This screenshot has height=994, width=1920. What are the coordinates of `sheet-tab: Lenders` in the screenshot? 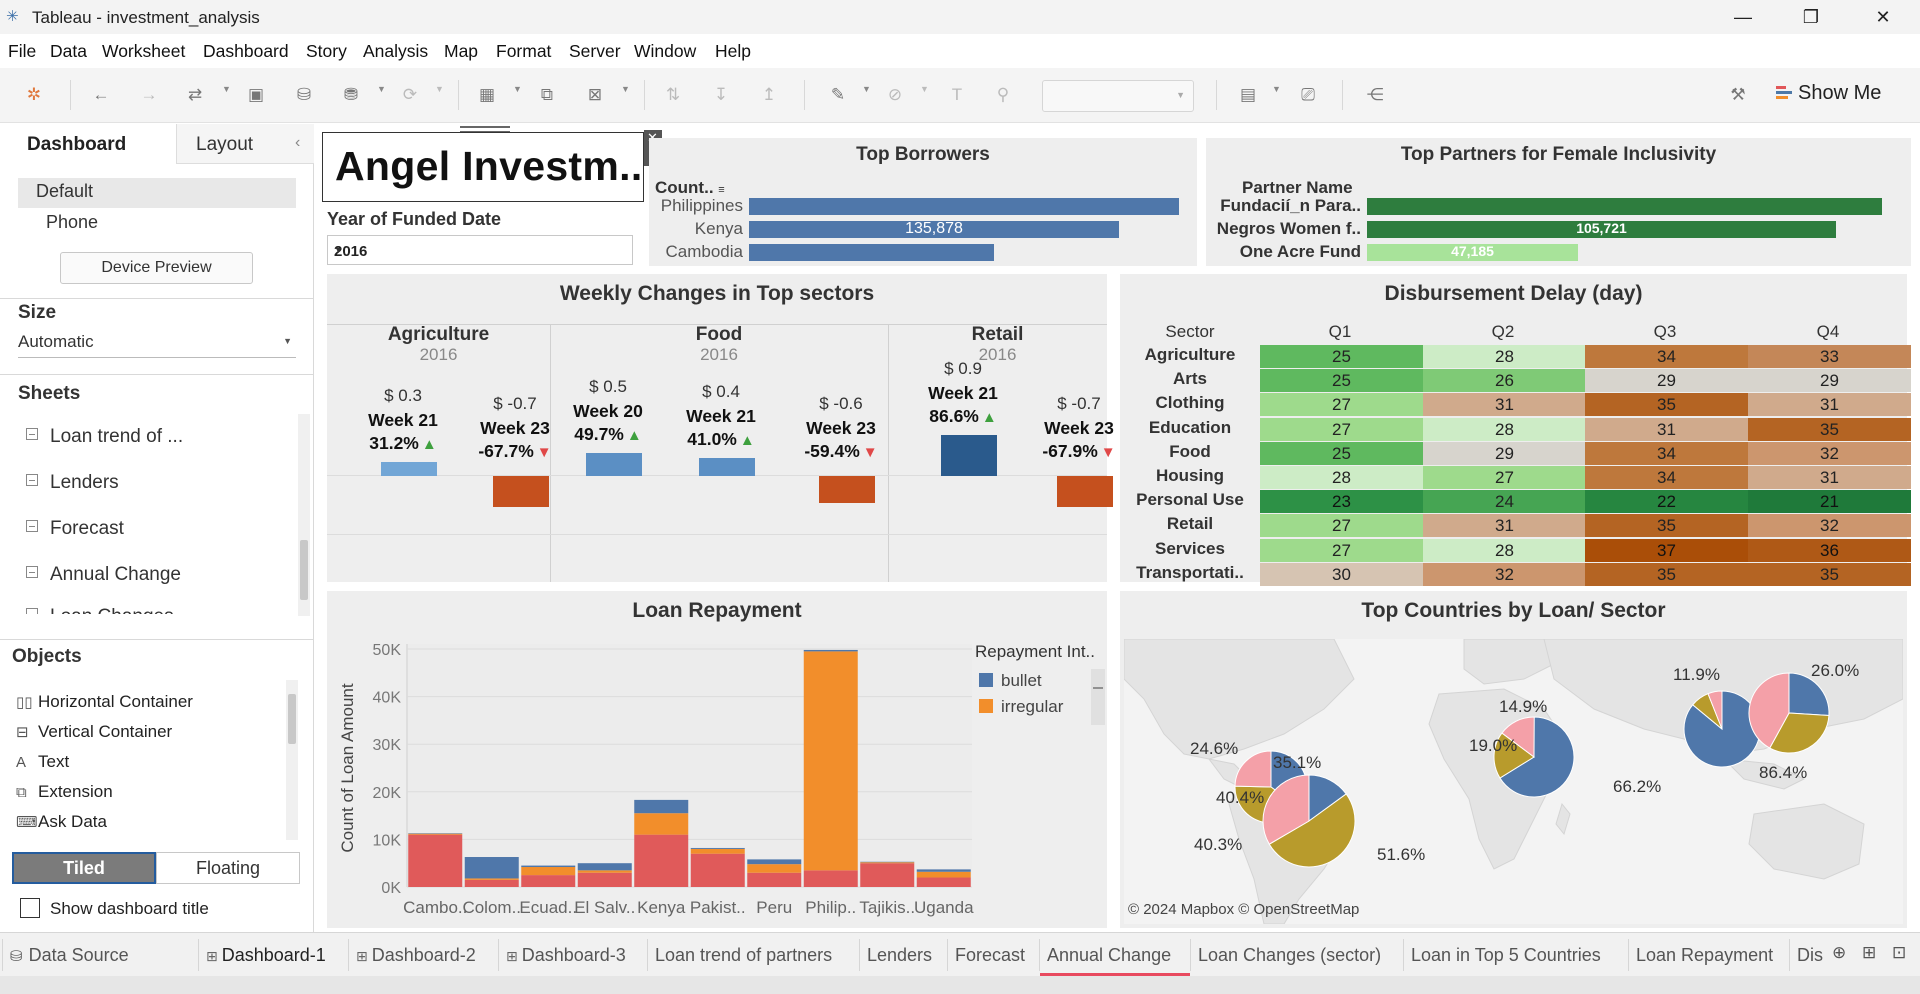 It's located at (899, 955).